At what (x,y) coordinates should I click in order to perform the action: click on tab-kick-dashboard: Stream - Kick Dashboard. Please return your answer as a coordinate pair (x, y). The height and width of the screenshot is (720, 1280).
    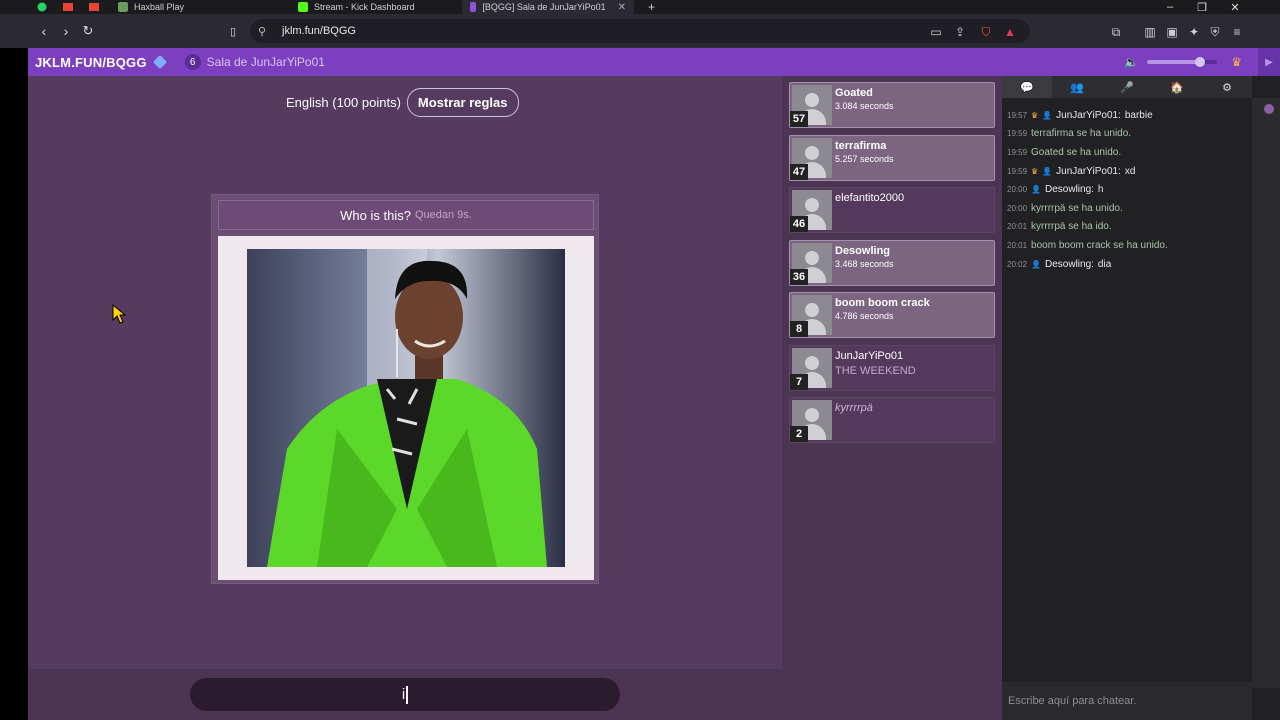
    Looking at the image, I should click on (375, 7).